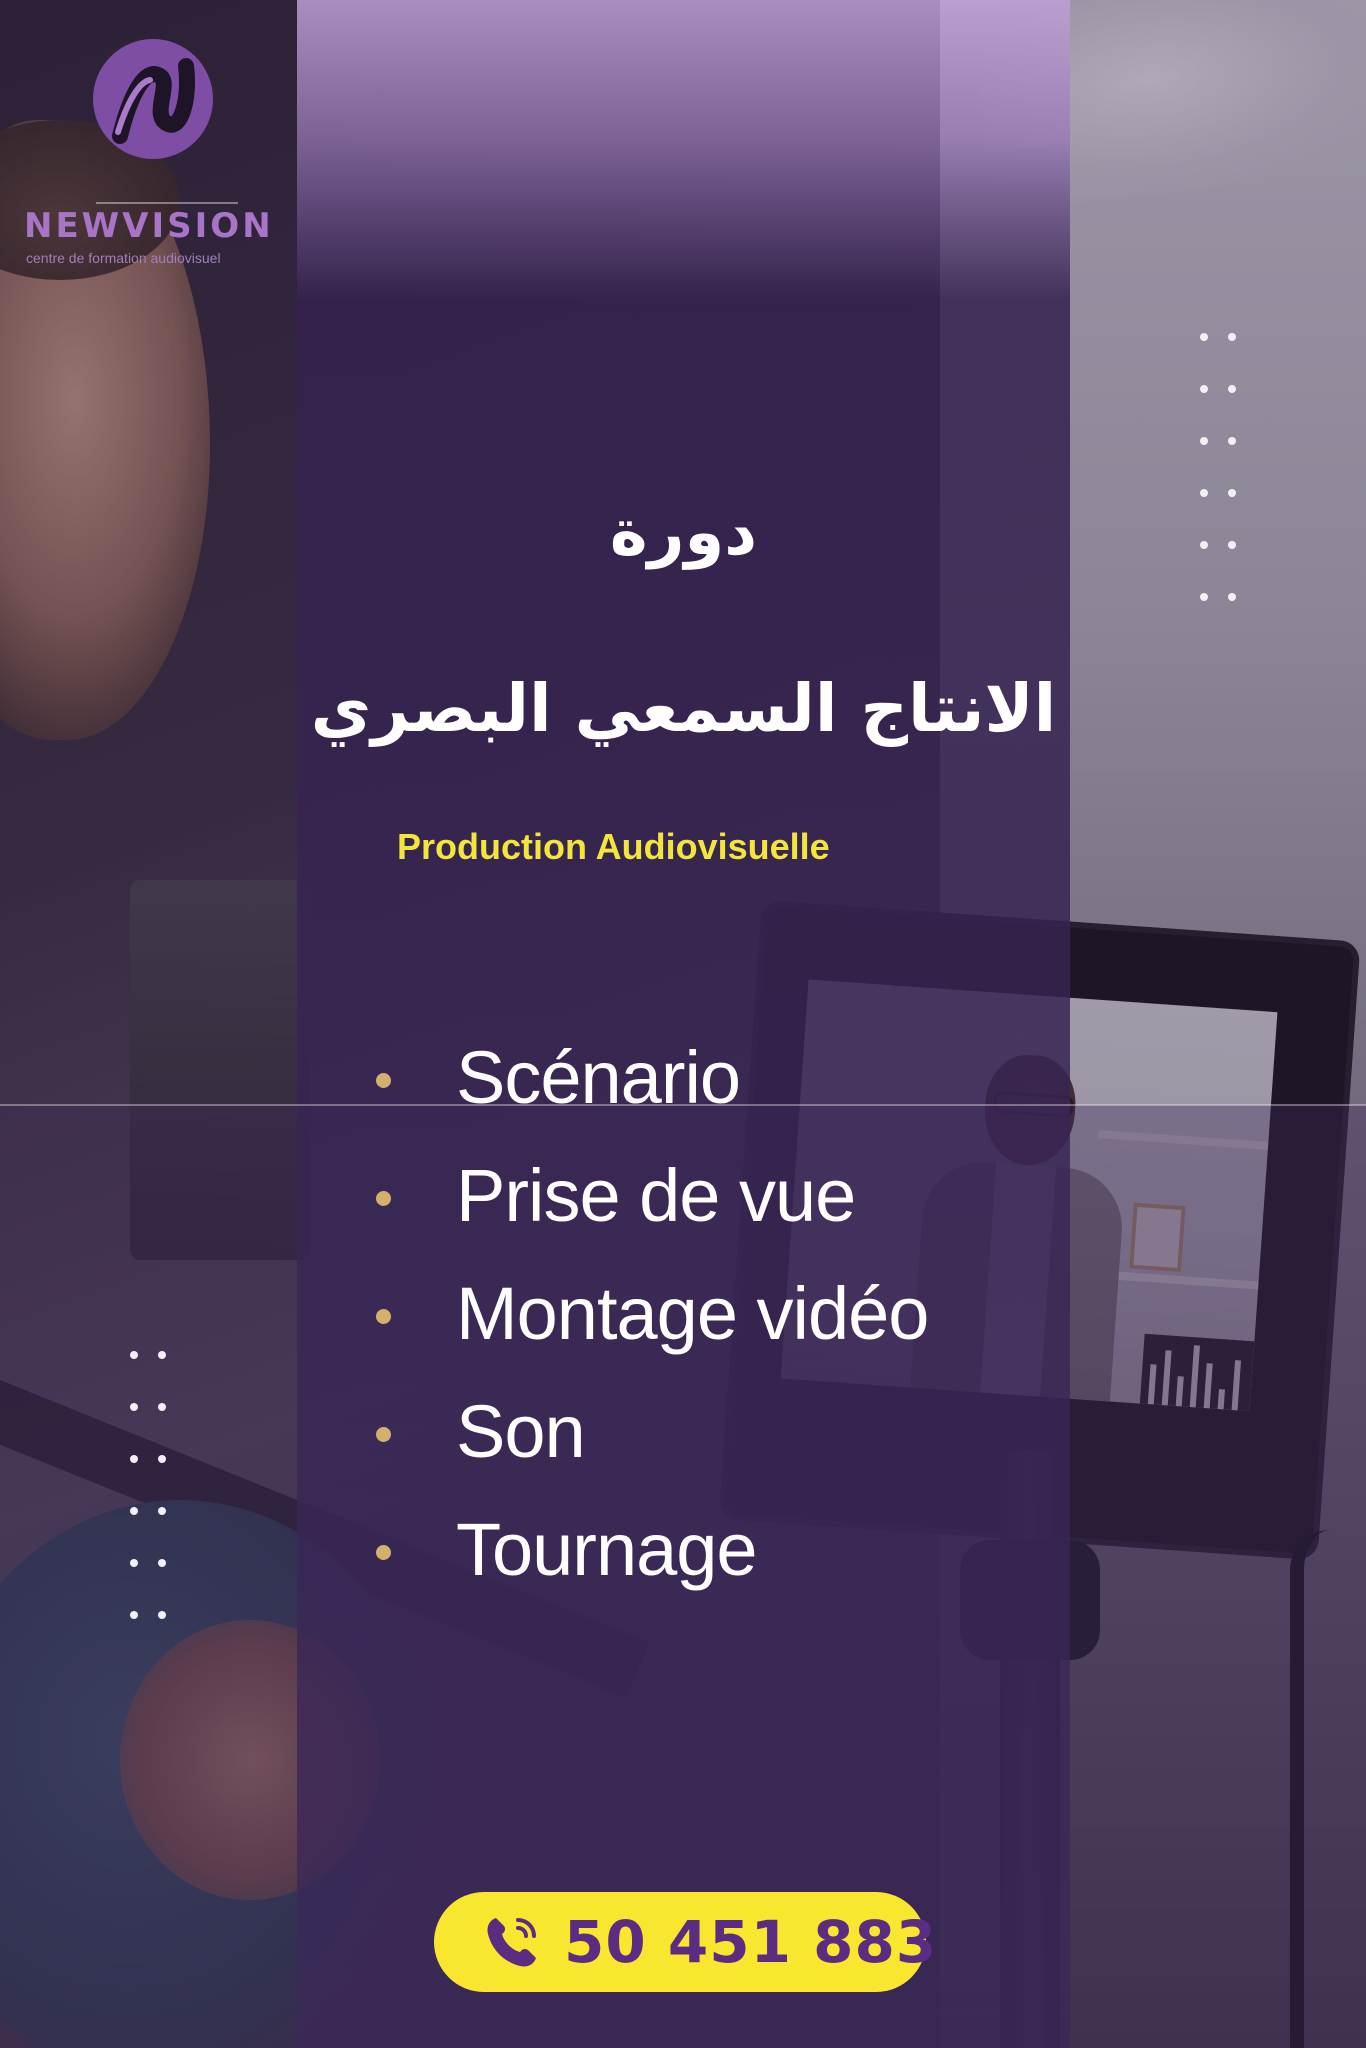  I want to click on phone-contact-button: 50 451 883, so click(685, 1942).